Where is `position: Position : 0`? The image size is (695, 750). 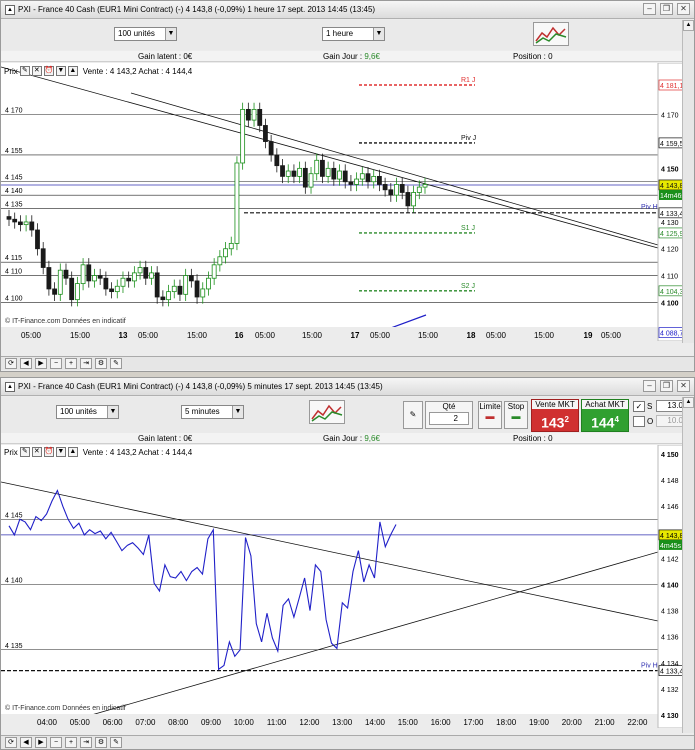 position: Position : 0 is located at coordinates (533, 56).